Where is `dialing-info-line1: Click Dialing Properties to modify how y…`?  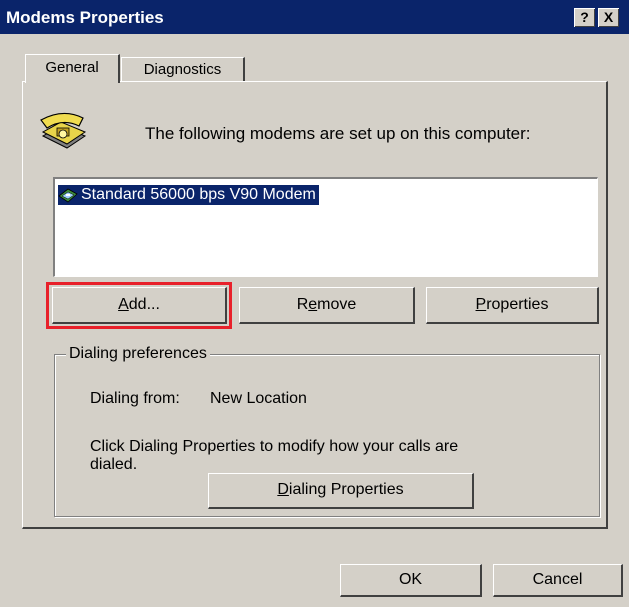 dialing-info-line1: Click Dialing Properties to modify how y… is located at coordinates (274, 446).